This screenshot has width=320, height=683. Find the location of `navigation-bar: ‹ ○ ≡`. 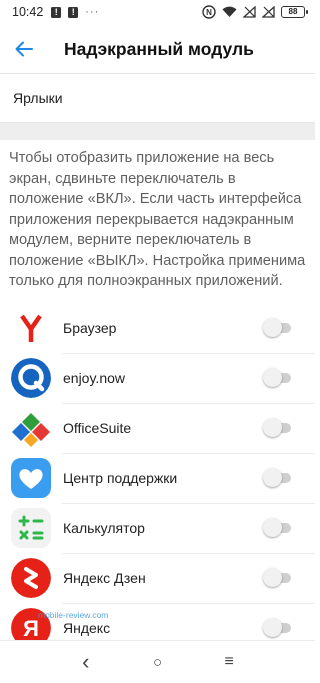

navigation-bar: ‹ ○ ≡ is located at coordinates (157, 661).